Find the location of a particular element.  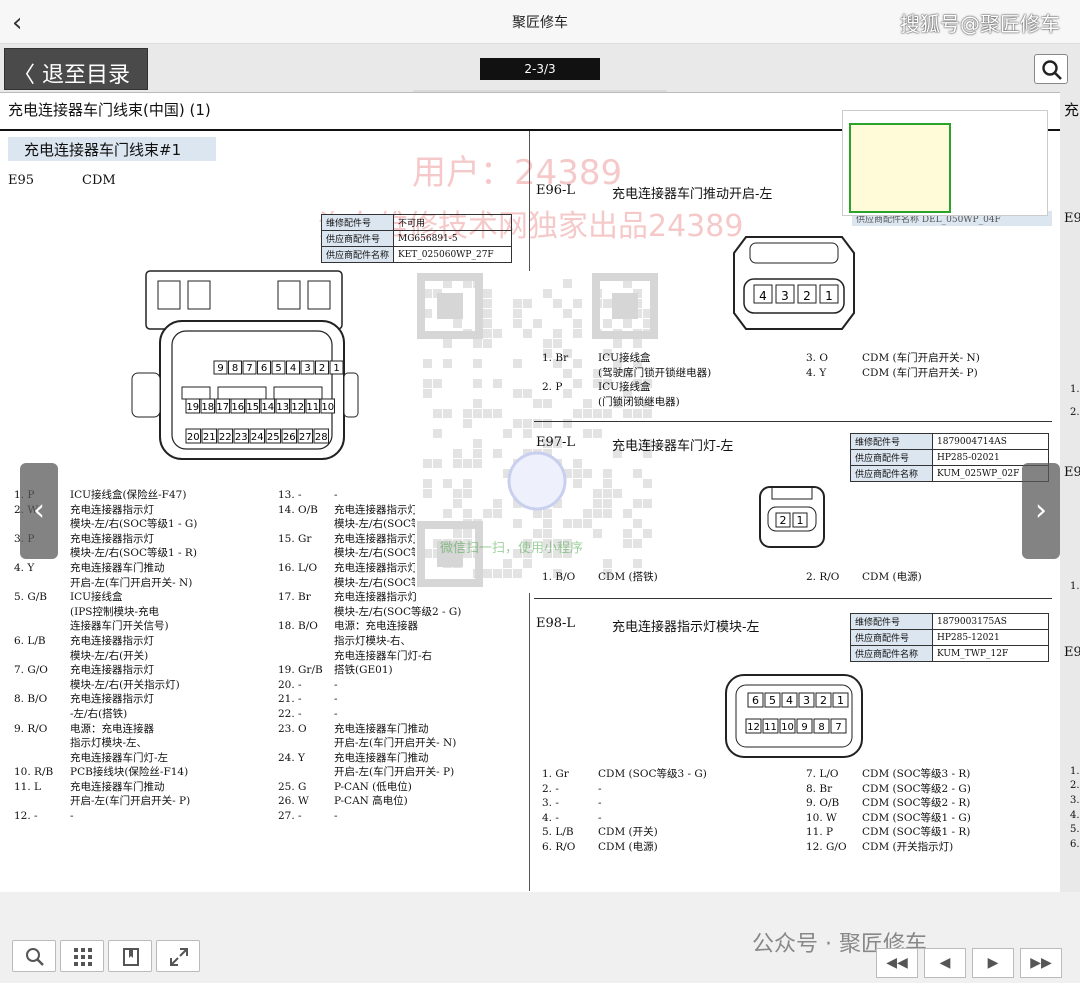

grid-button is located at coordinates (82, 956).